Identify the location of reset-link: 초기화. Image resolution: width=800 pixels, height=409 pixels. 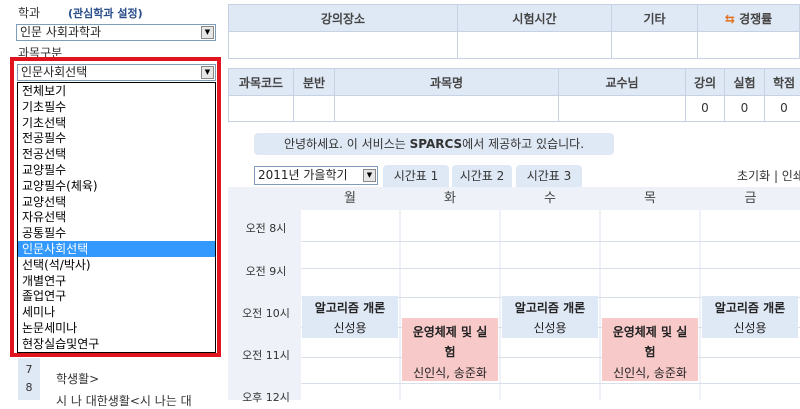
(753, 176).